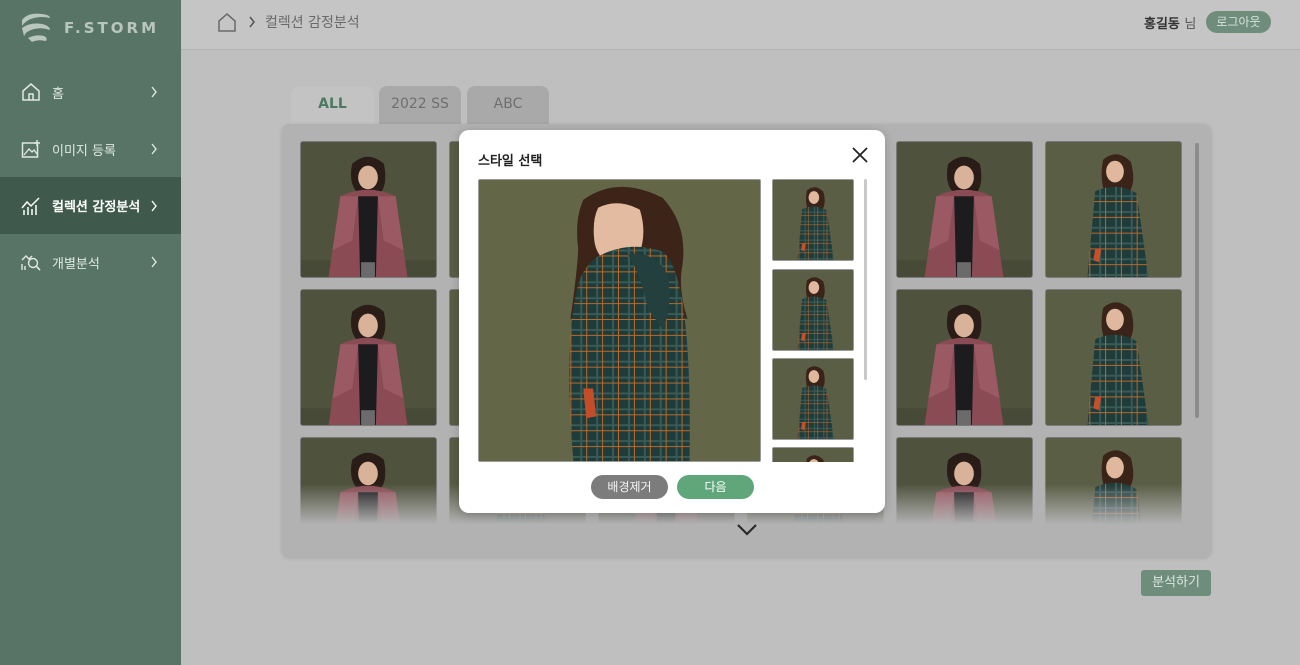  I want to click on sidebar-item-label: 이미지 등록, so click(84, 151).